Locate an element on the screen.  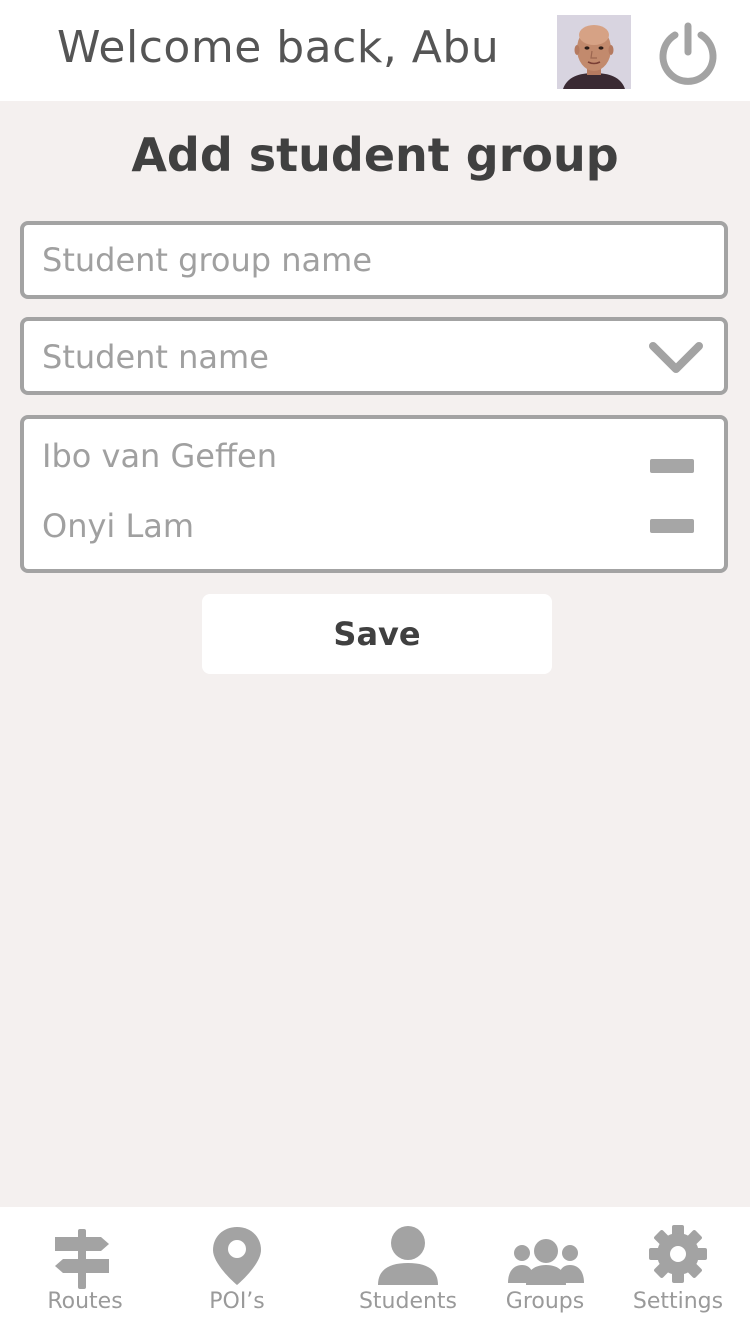
student-select: Student name is located at coordinates (374, 356).